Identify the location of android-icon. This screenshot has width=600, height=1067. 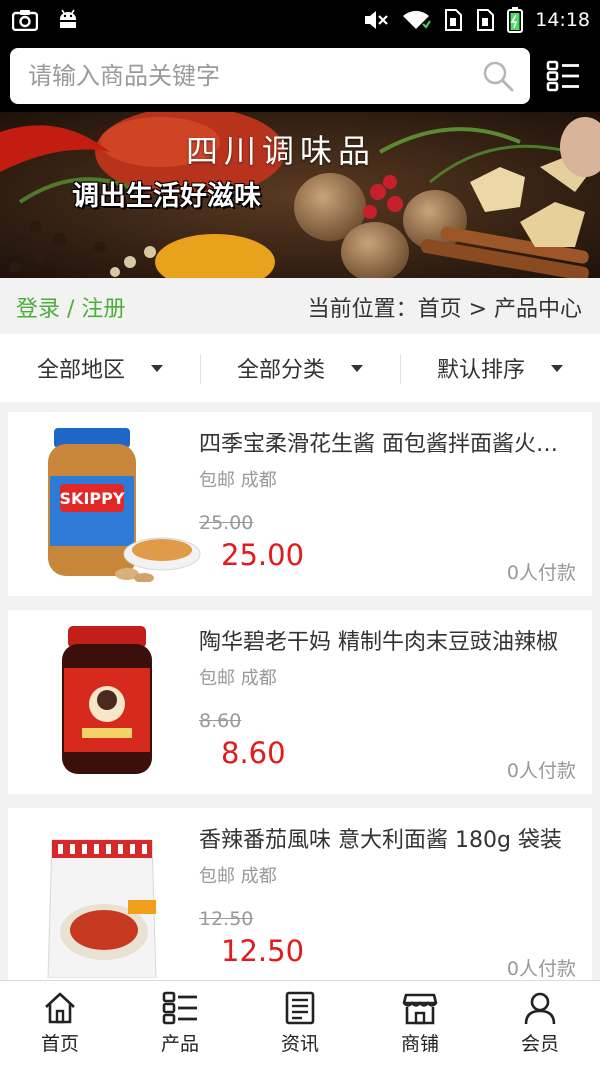
(68, 20).